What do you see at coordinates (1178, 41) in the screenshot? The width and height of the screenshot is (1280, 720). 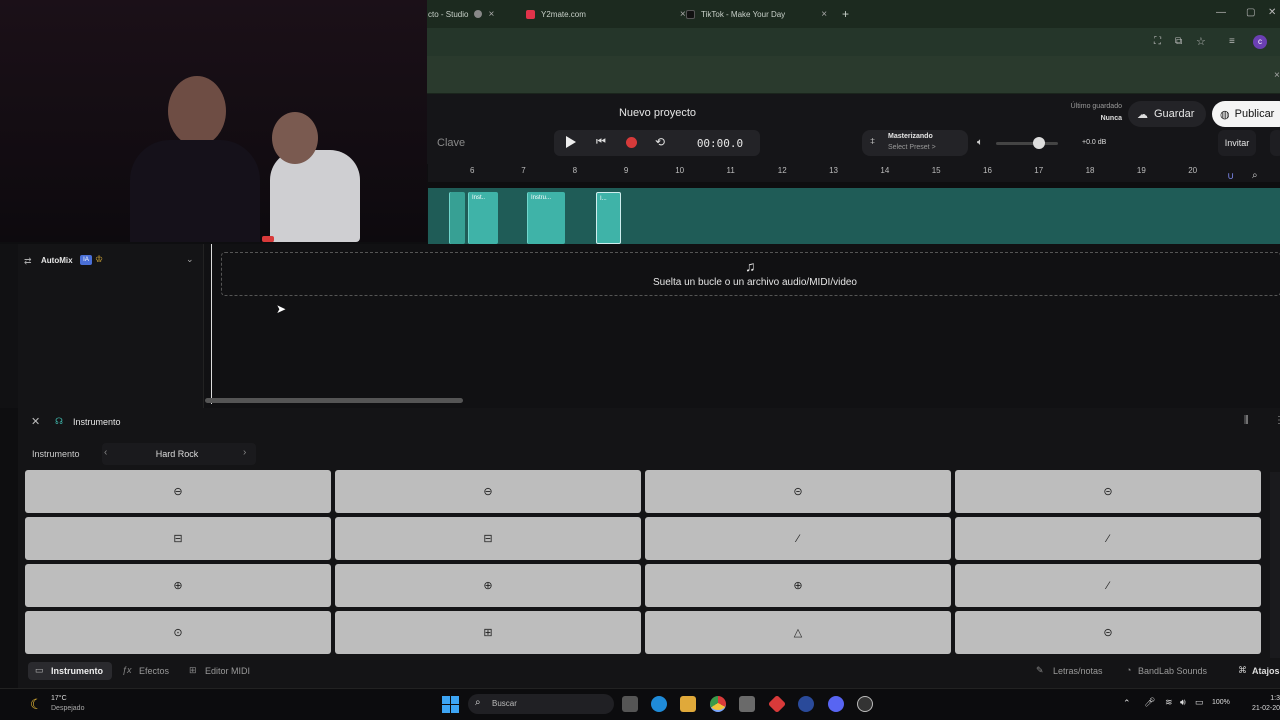 I see `cast-icon: ⧉` at bounding box center [1178, 41].